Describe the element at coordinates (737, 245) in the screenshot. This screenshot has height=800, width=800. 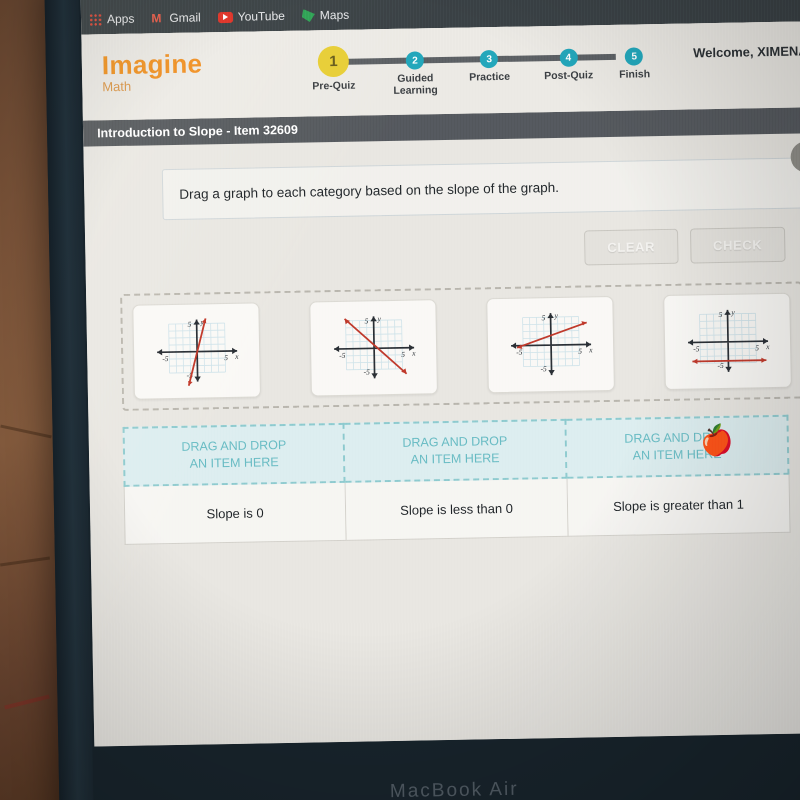
I see `check-button: CHECK` at that location.